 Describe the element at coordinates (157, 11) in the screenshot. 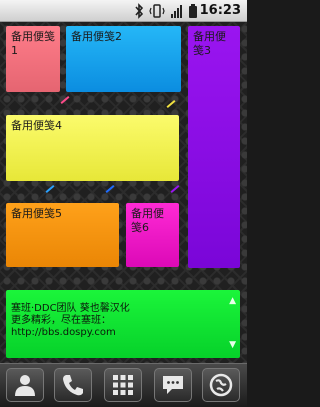

I see `vibrate-icon` at that location.